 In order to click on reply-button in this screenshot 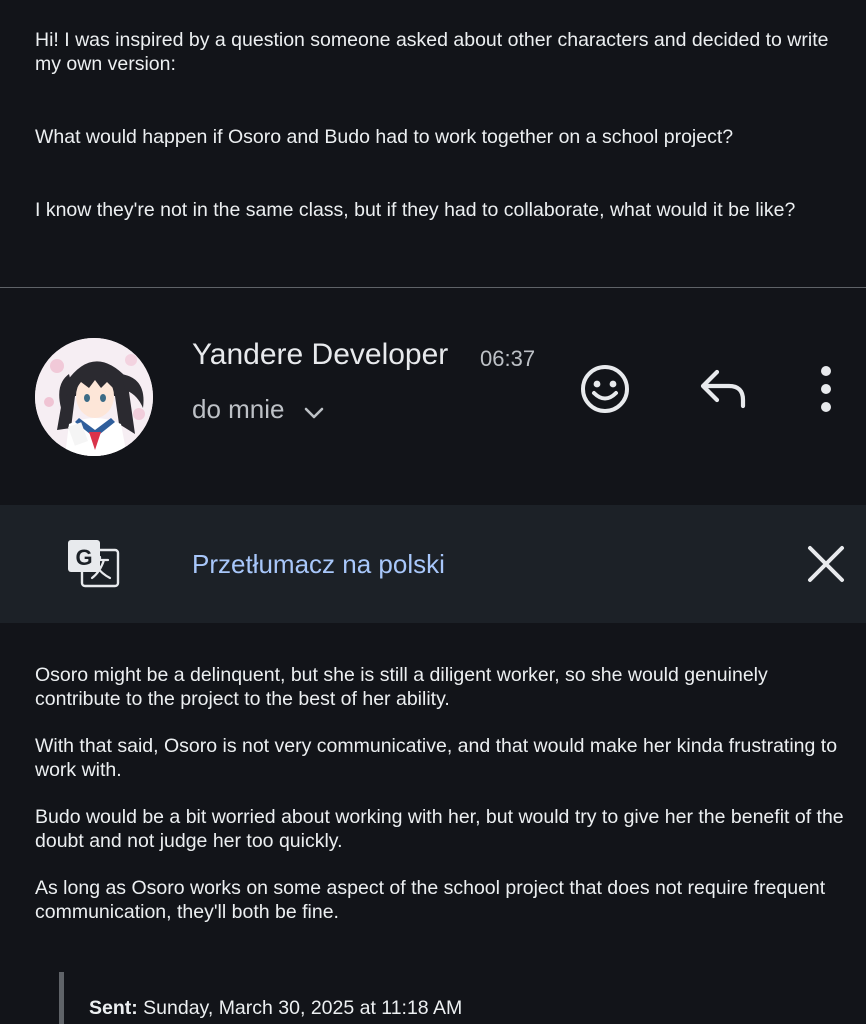, I will do `click(724, 389)`.